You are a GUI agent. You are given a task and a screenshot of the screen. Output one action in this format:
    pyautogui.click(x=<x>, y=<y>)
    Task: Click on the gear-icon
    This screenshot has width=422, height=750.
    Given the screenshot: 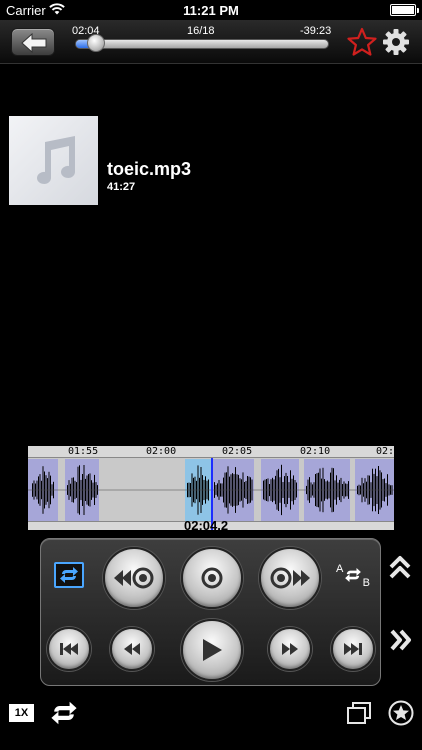 What is the action you would take?
    pyautogui.click(x=396, y=44)
    